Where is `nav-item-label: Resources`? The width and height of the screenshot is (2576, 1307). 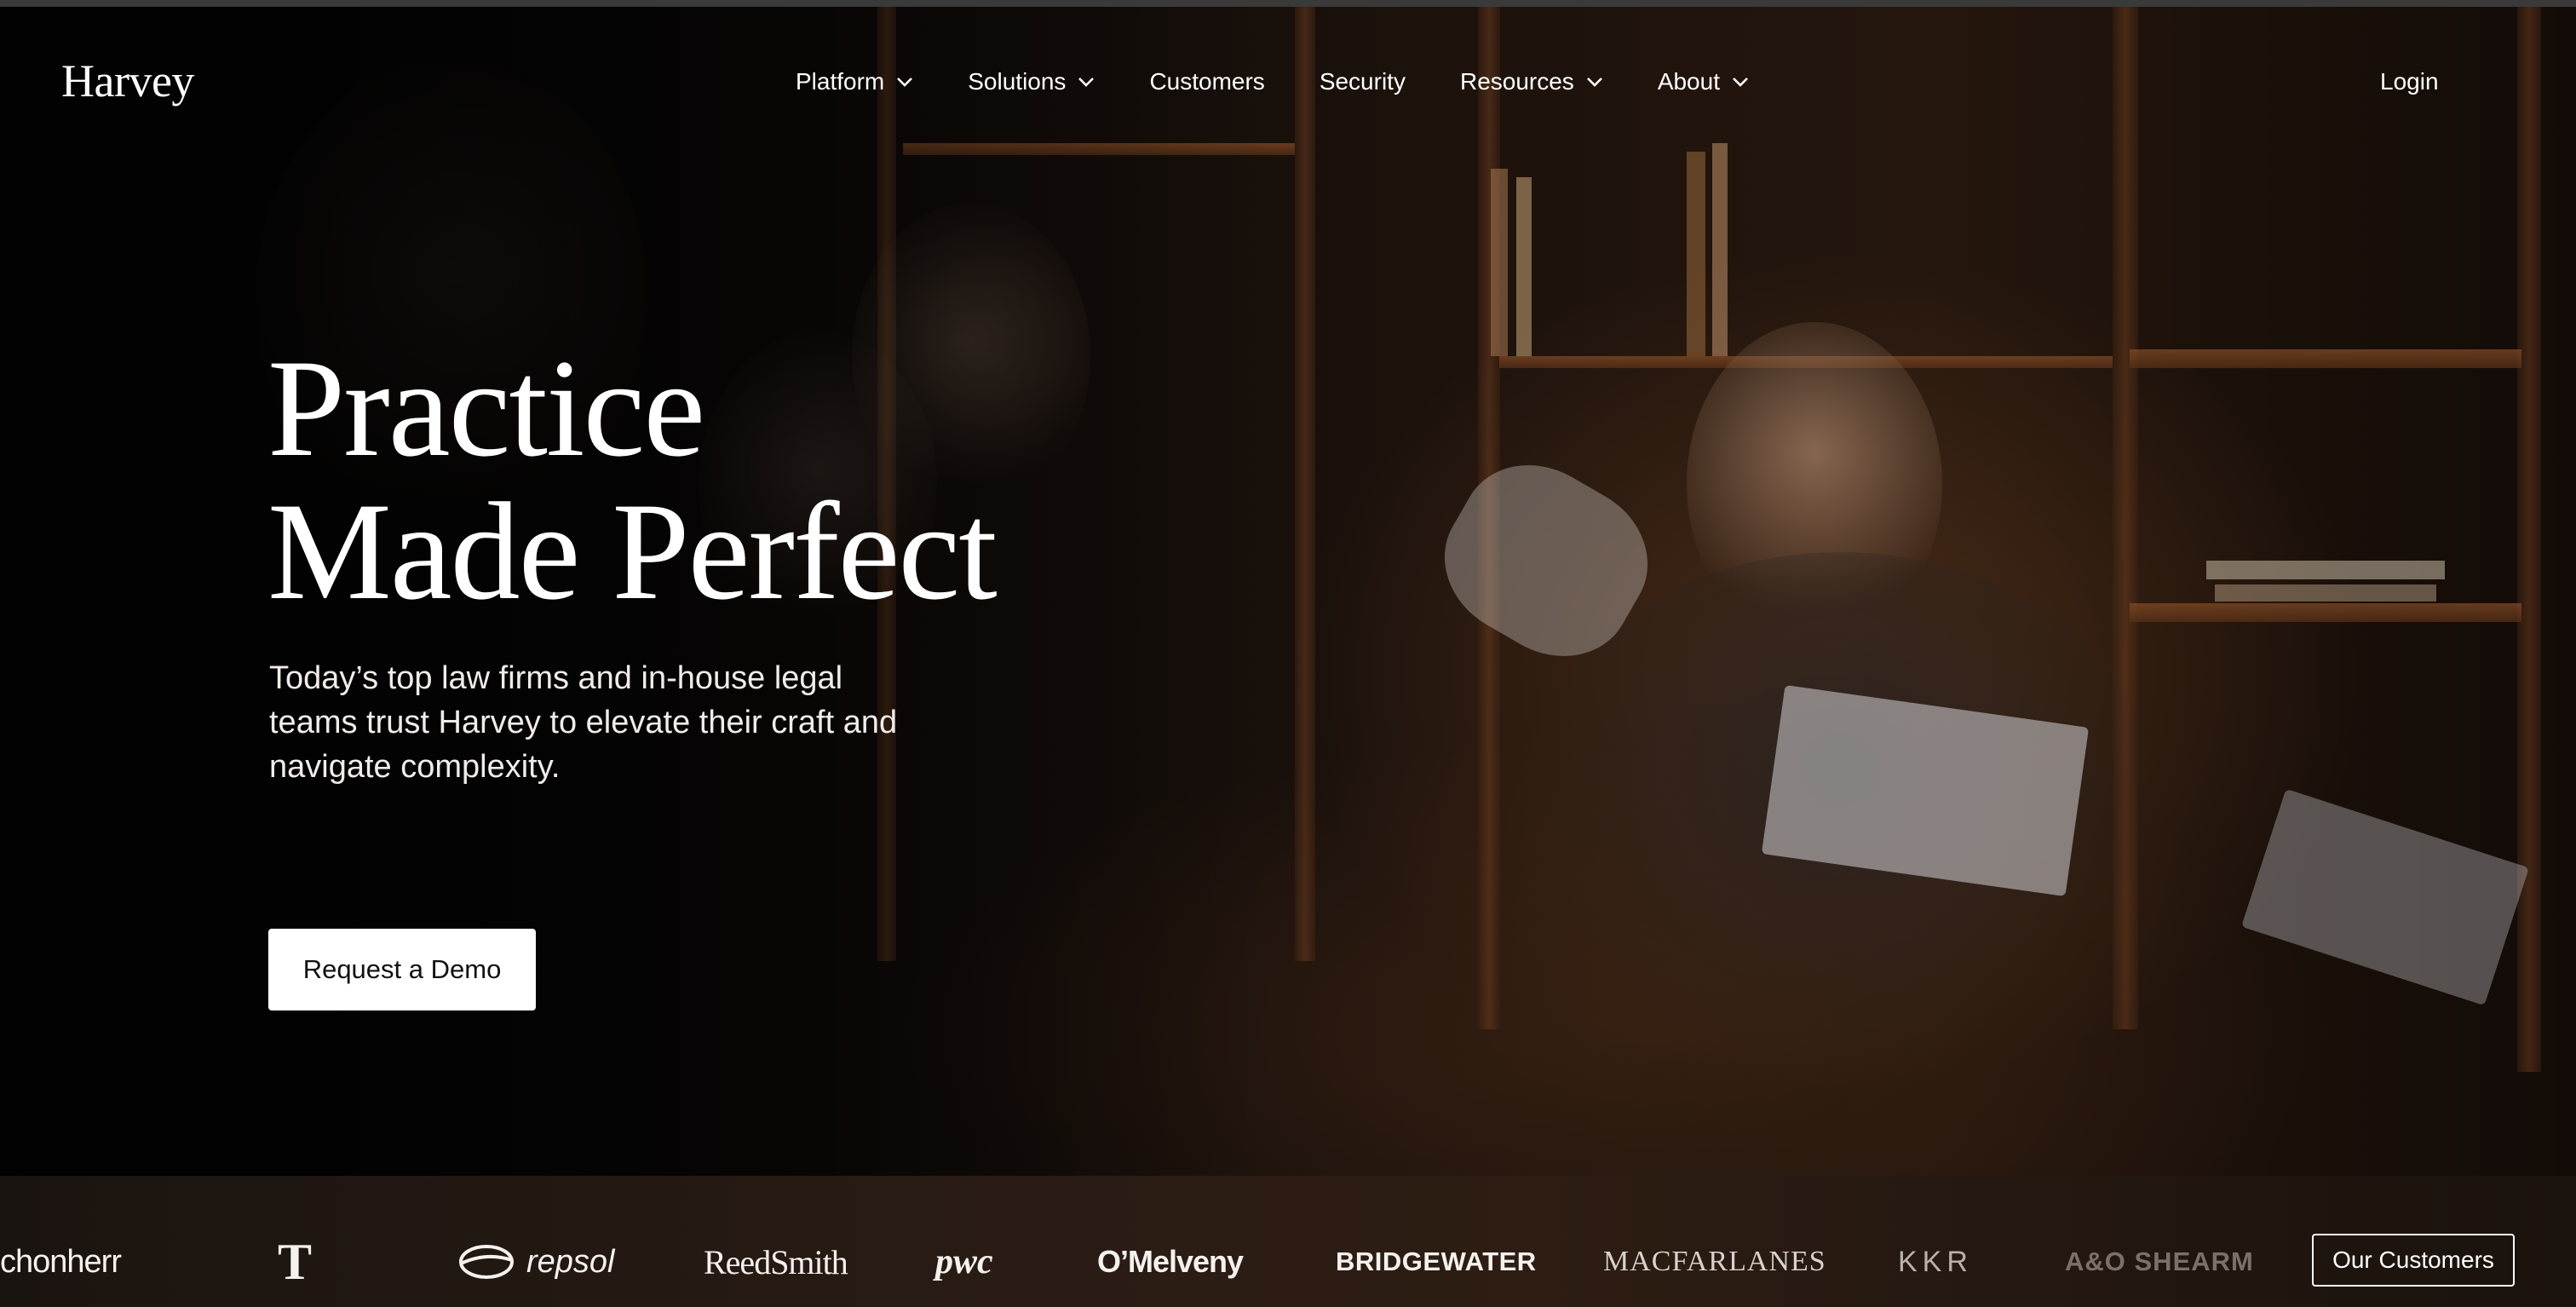 nav-item-label: Resources is located at coordinates (1517, 82).